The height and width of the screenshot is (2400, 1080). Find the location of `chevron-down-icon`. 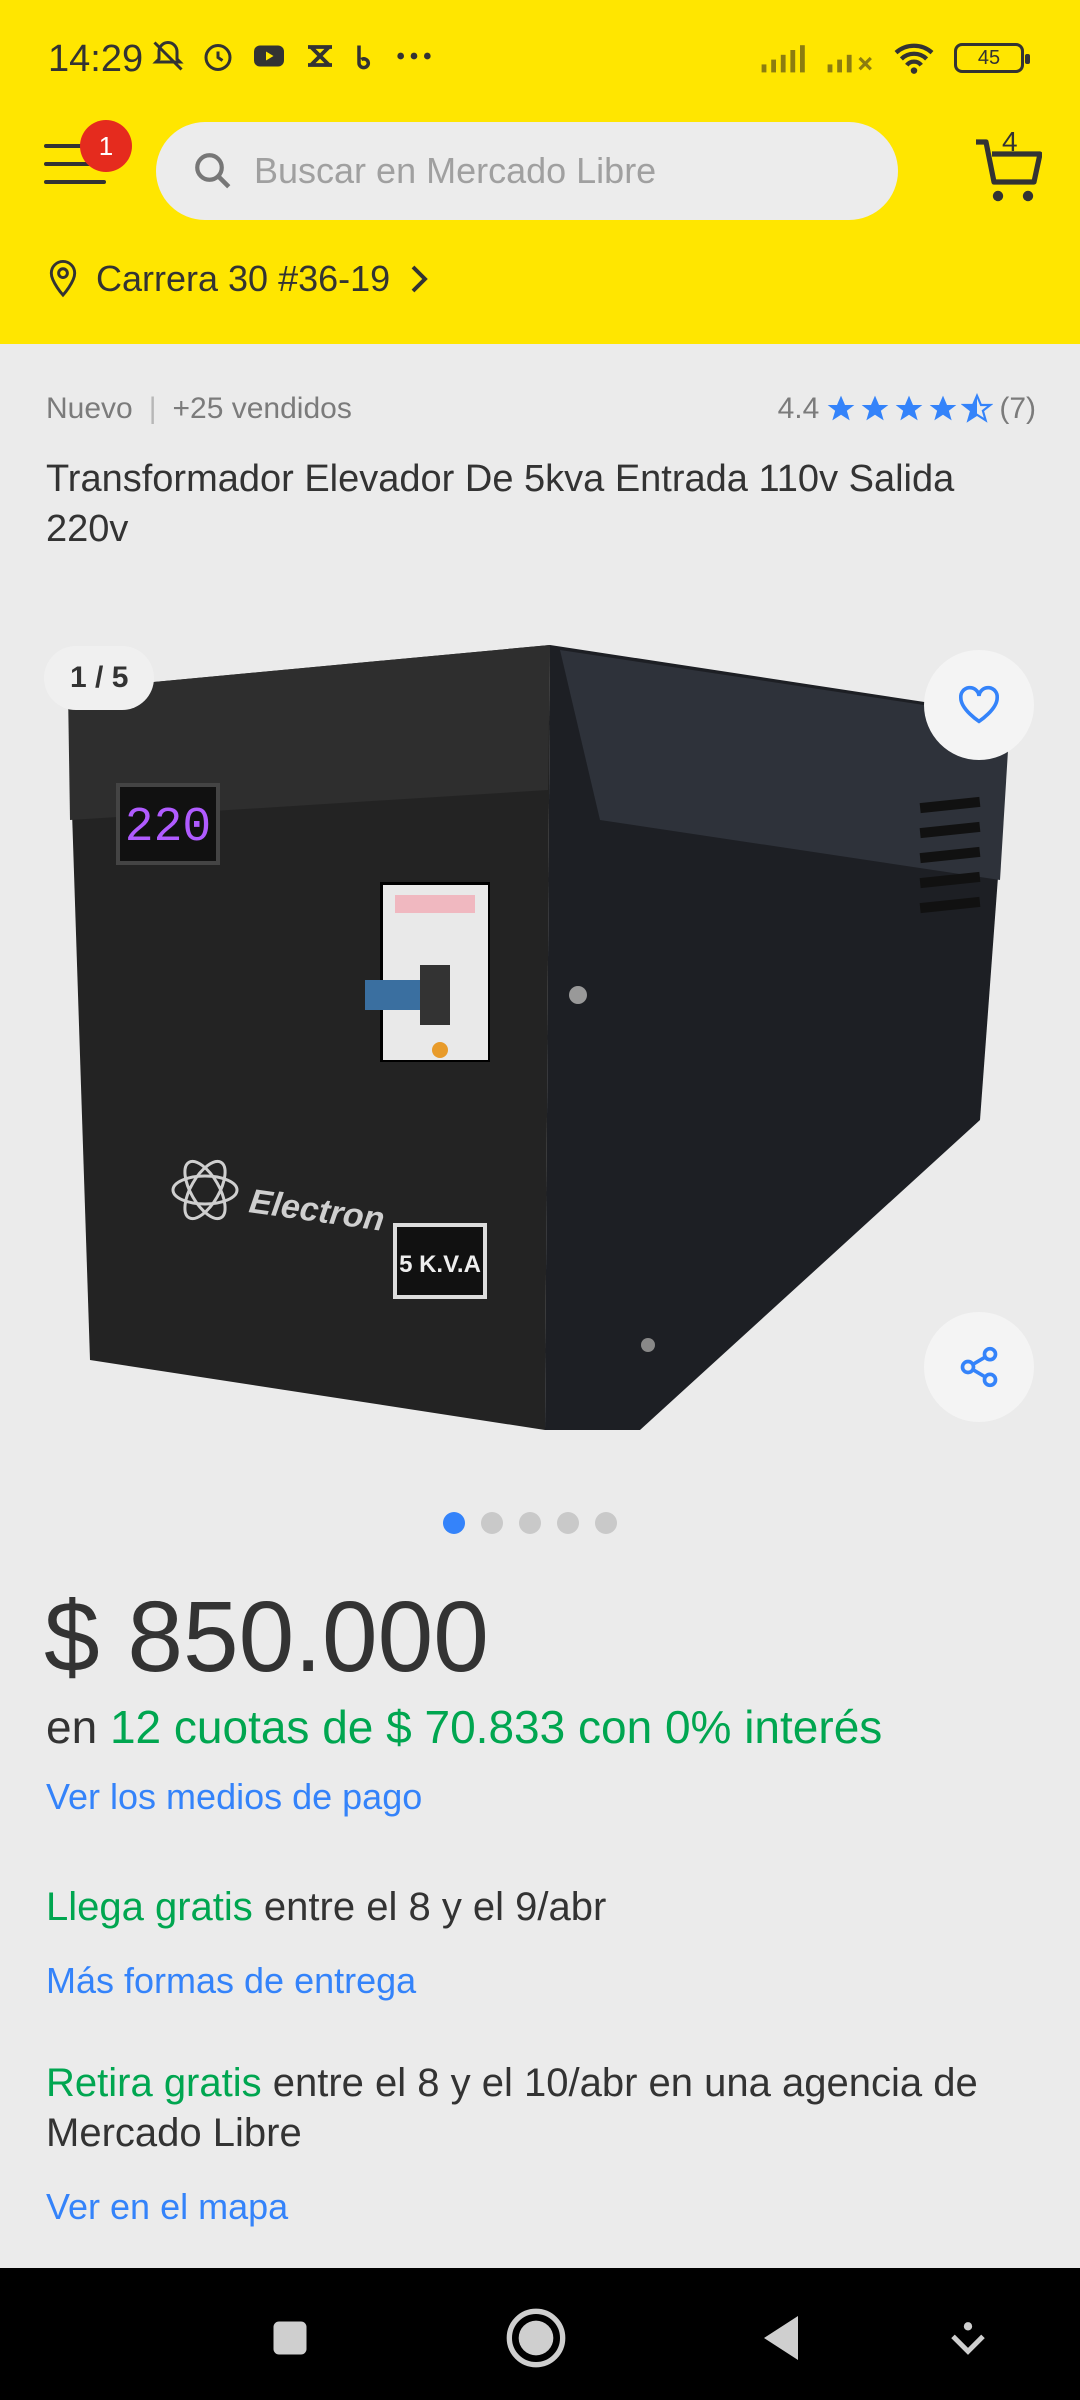

chevron-down-icon is located at coordinates (968, 2338).